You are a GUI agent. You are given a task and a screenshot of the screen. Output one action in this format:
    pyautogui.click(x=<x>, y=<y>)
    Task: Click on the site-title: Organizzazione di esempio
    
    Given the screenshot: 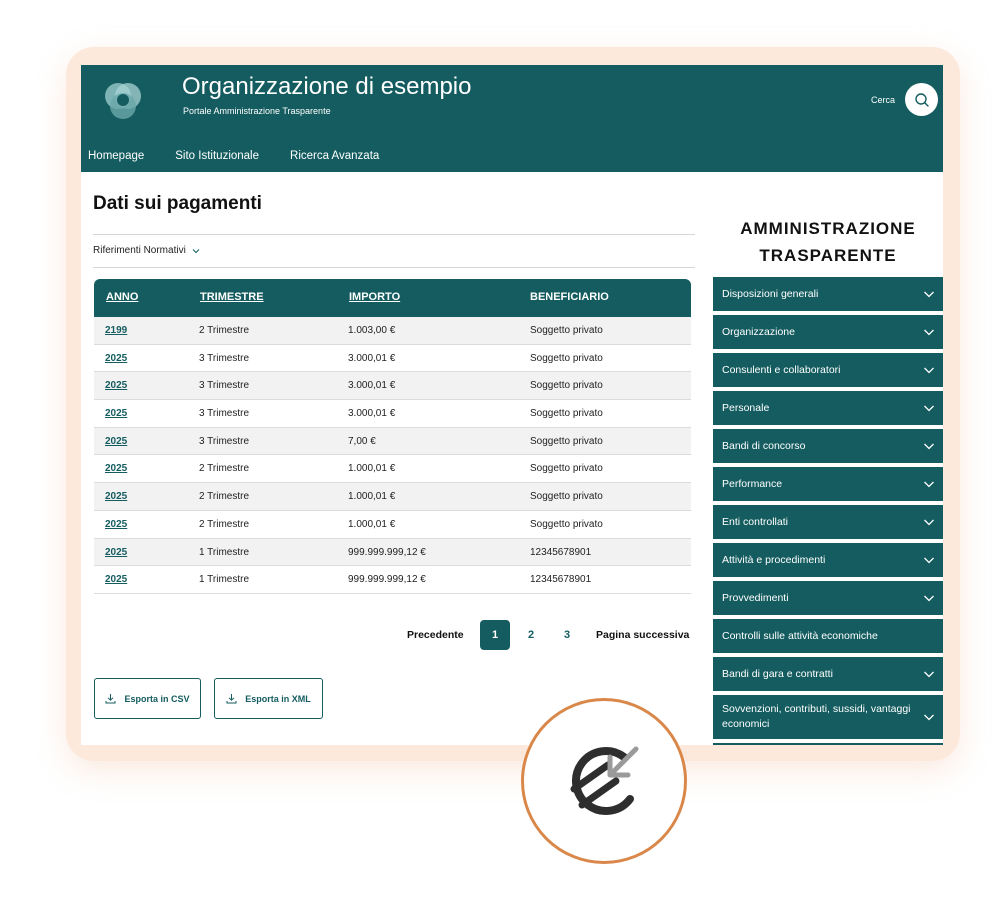 What is the action you would take?
    pyautogui.click(x=327, y=87)
    